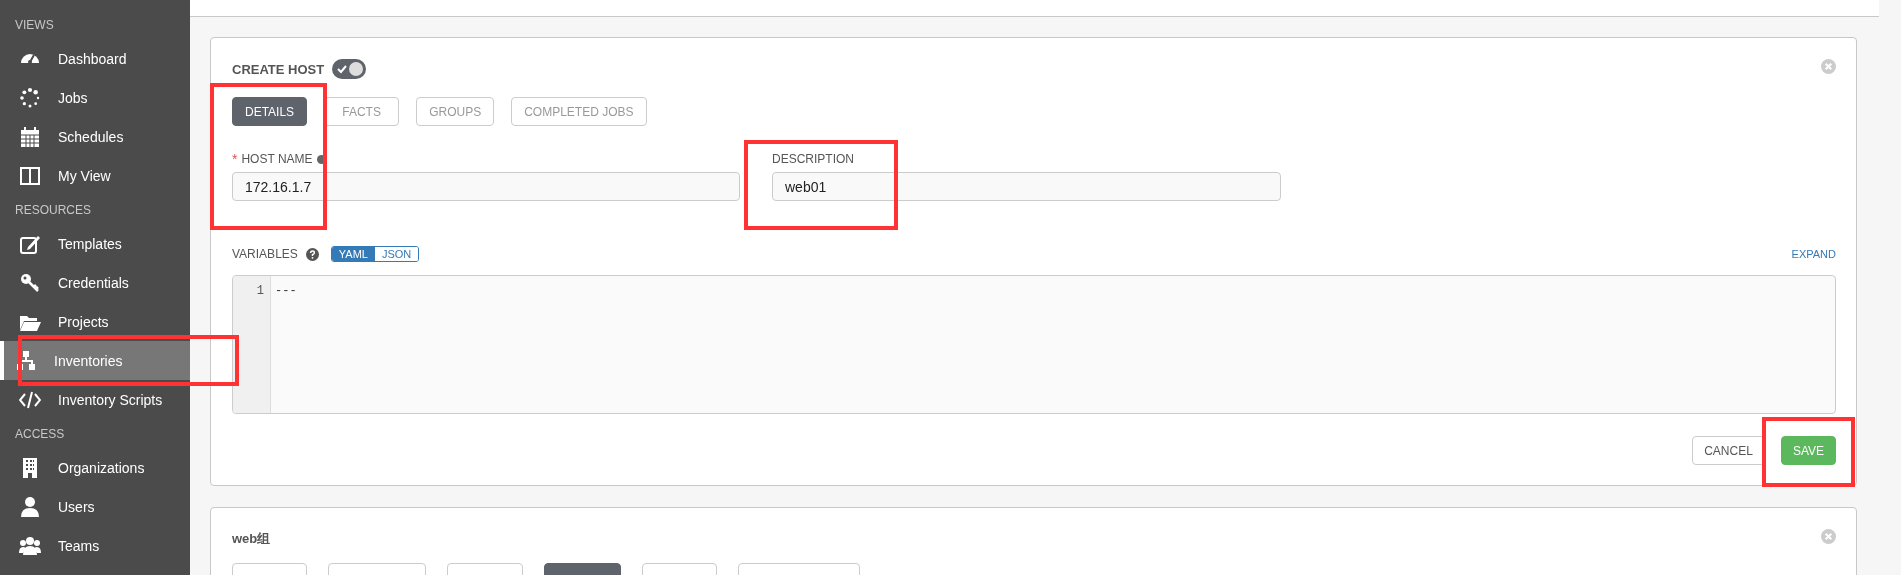 The height and width of the screenshot is (575, 1901). Describe the element at coordinates (1728, 450) in the screenshot. I see `cancel-button: CANCEL` at that location.